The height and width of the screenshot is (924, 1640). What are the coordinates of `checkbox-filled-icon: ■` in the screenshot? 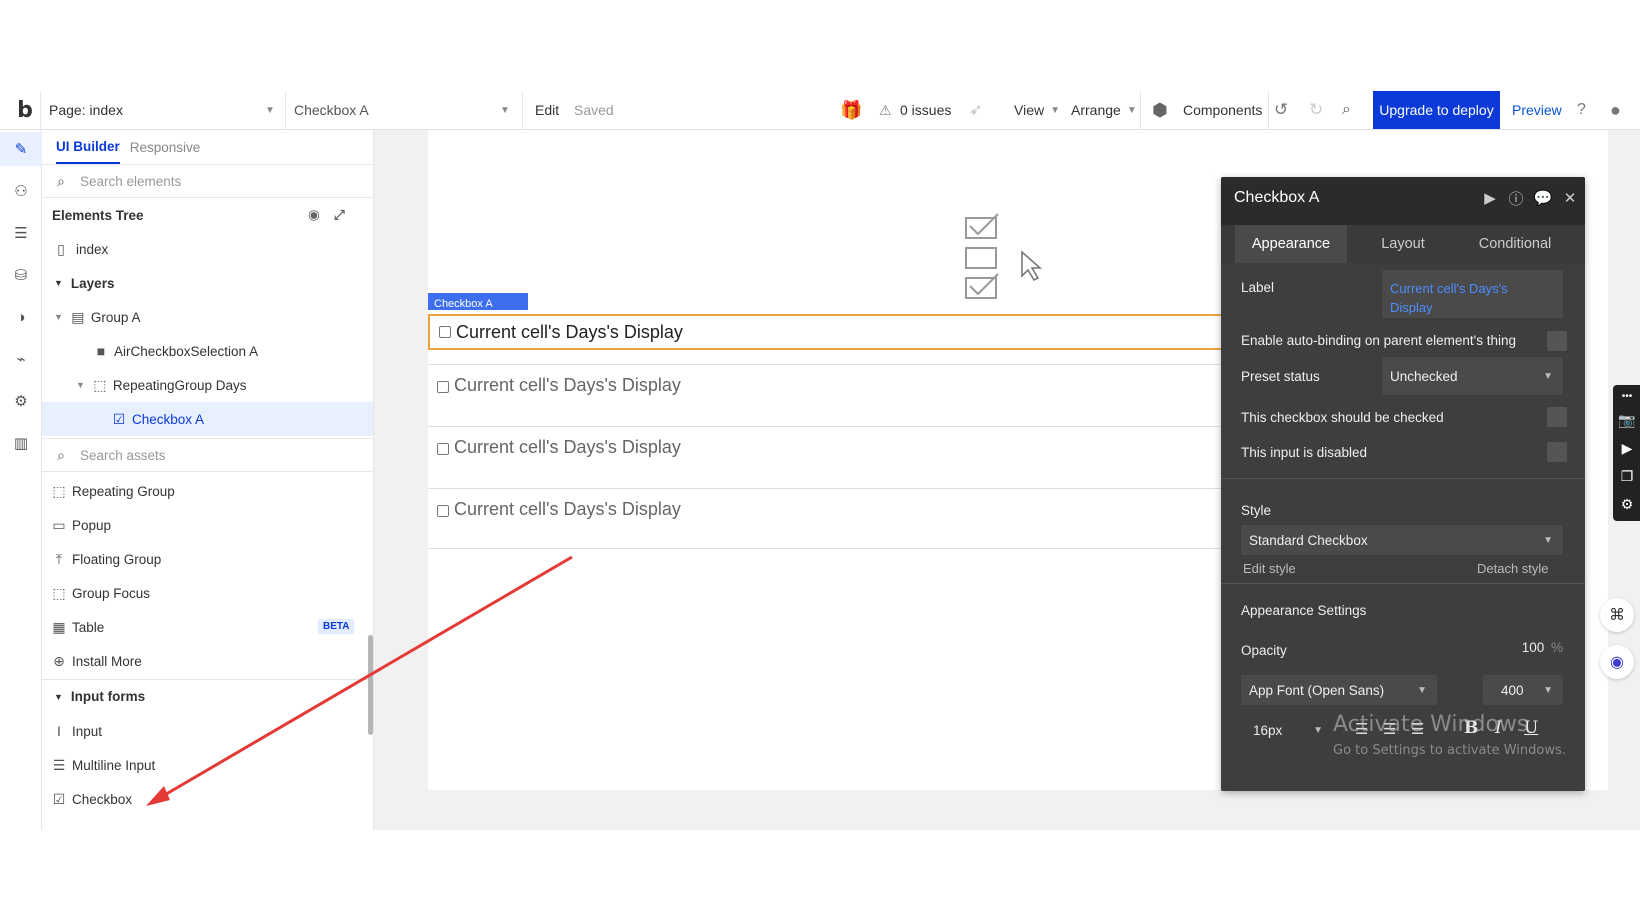 It's located at (101, 351).